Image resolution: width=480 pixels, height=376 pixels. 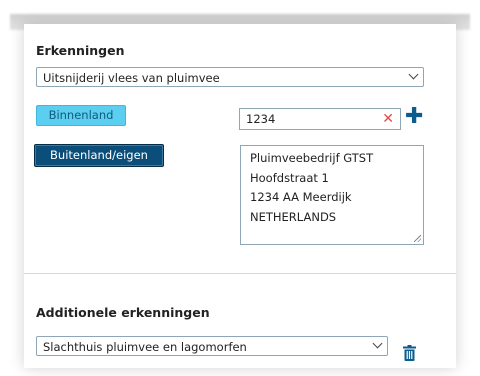 I want to click on address-line: Pluimveebedrijf GTST, so click(x=312, y=158).